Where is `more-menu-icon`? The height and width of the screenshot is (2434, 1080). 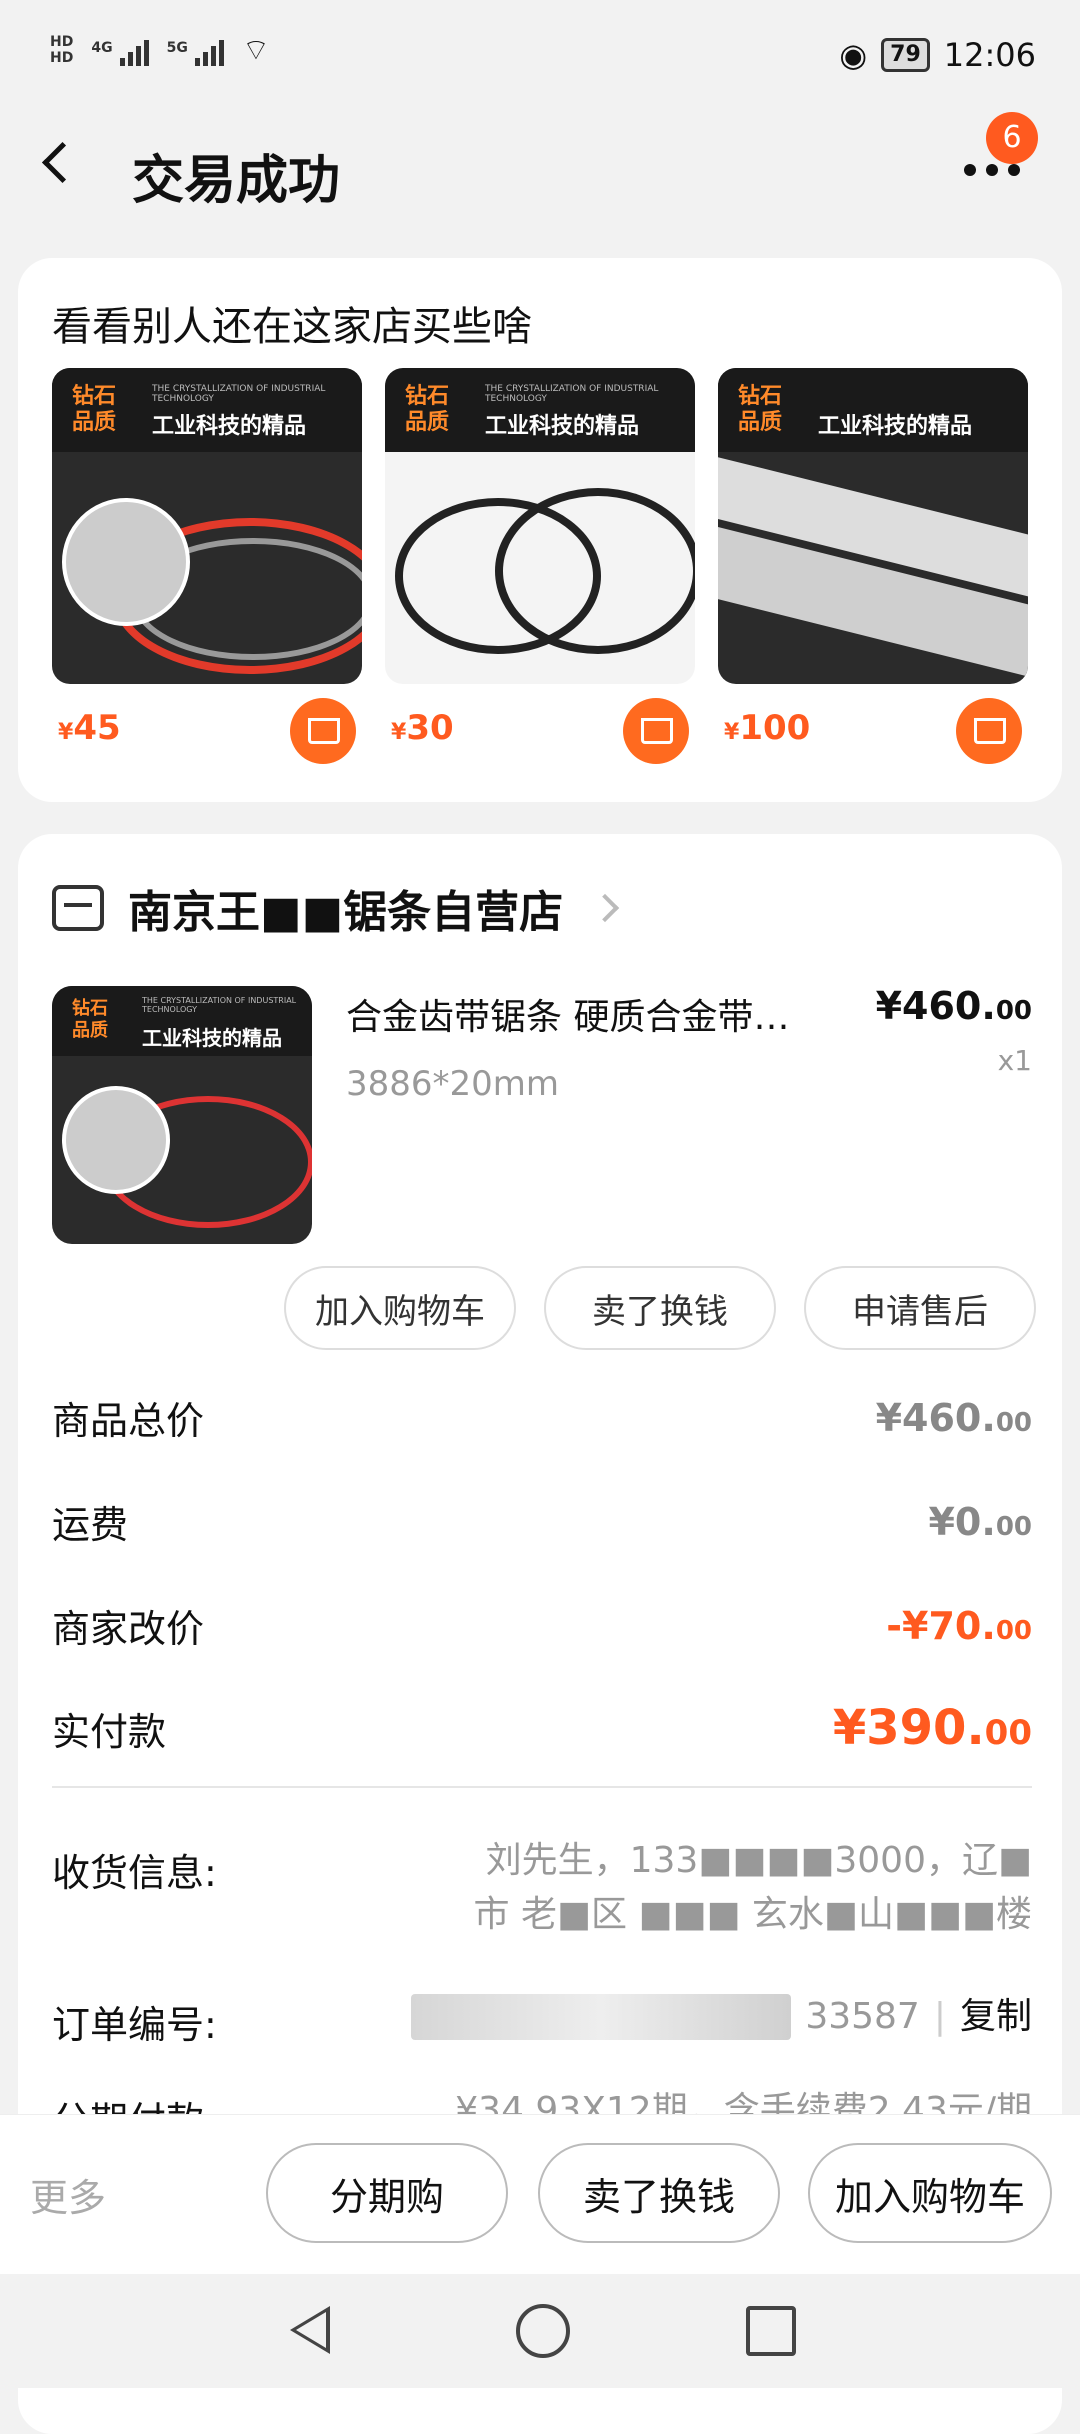
more-menu-icon is located at coordinates (992, 170).